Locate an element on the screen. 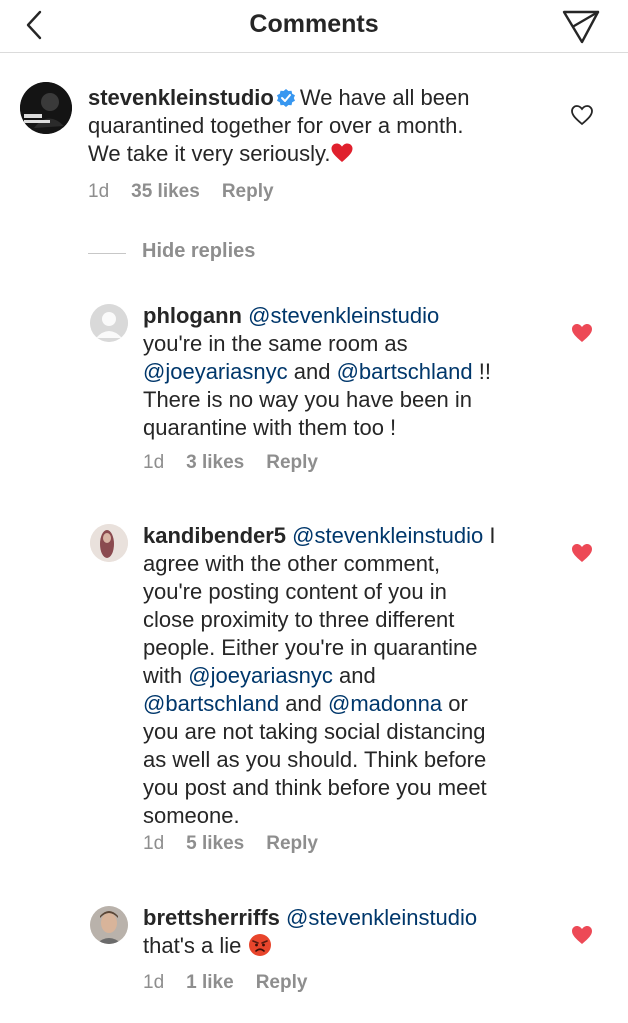 Image resolution: width=628 pixels, height=1023 pixels. verified-badge-icon is located at coordinates (285, 98).